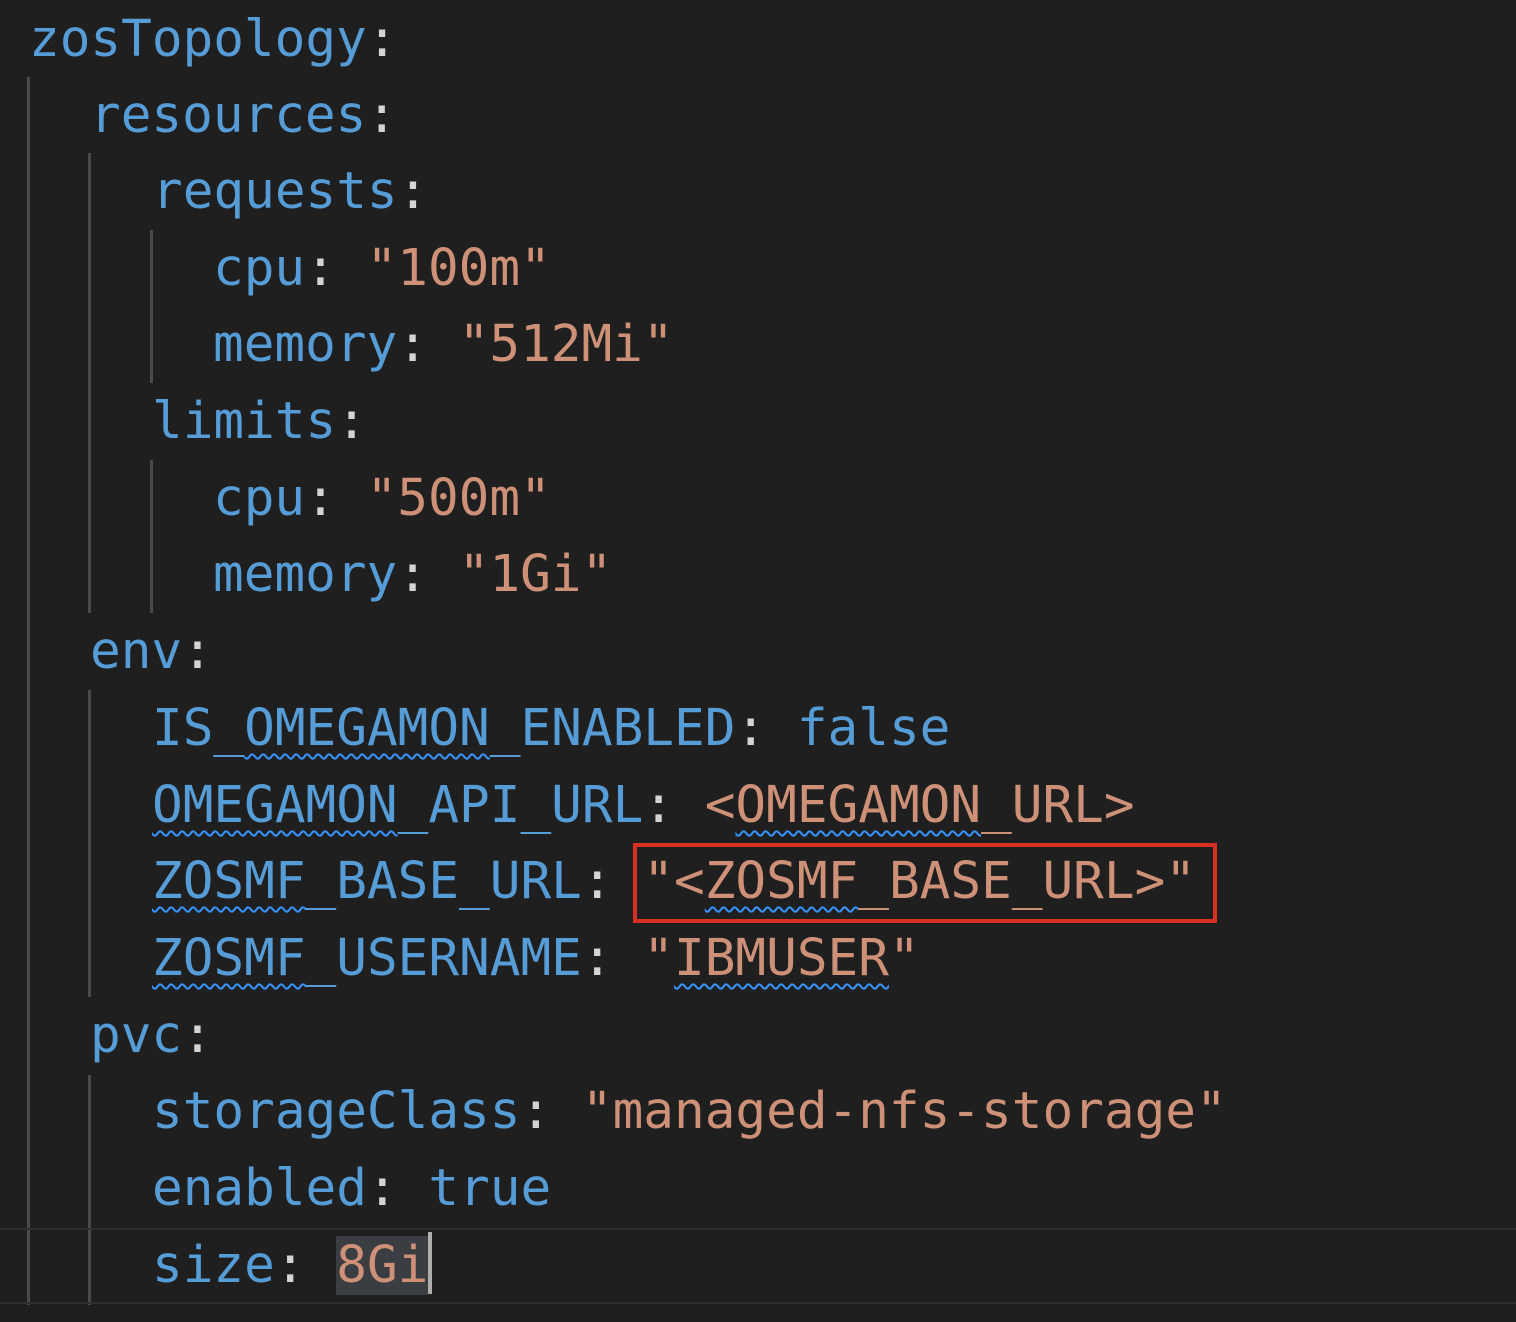 This screenshot has width=1516, height=1322. I want to click on yaml-boolean-value: true, so click(490, 1188).